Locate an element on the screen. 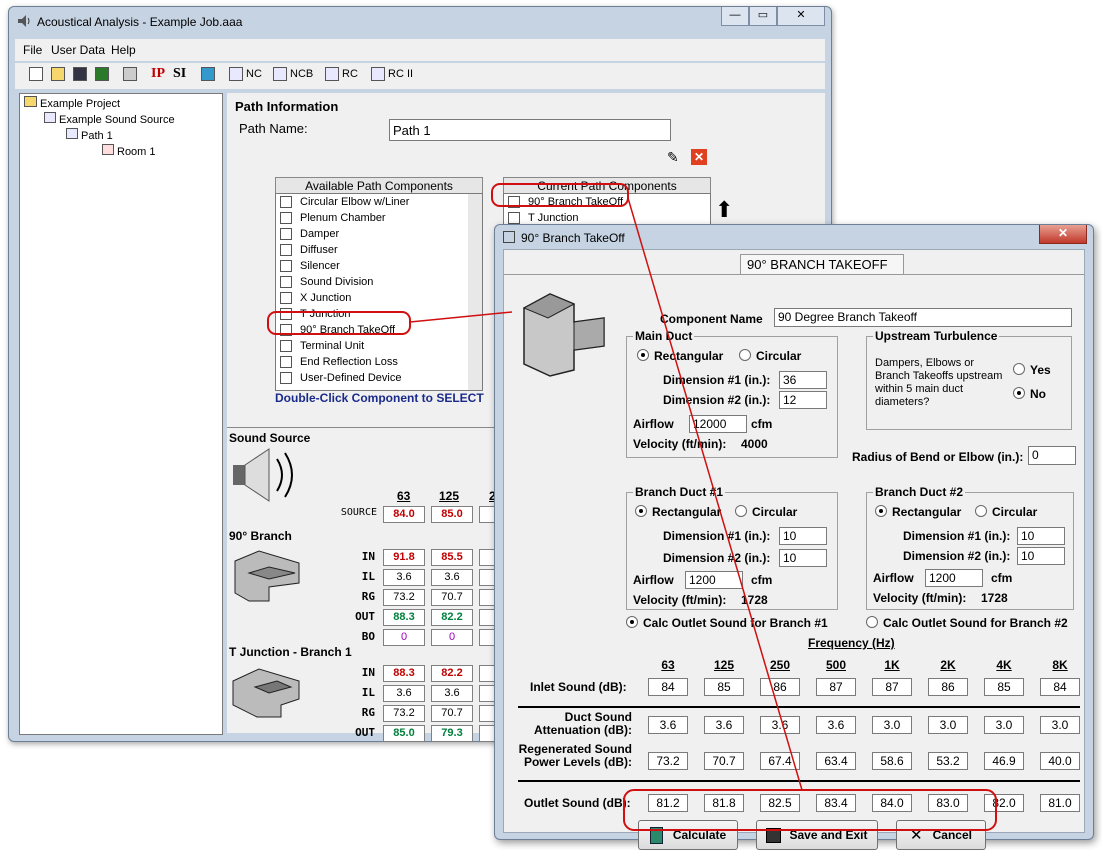  close-button: ✕ is located at coordinates (801, 16).